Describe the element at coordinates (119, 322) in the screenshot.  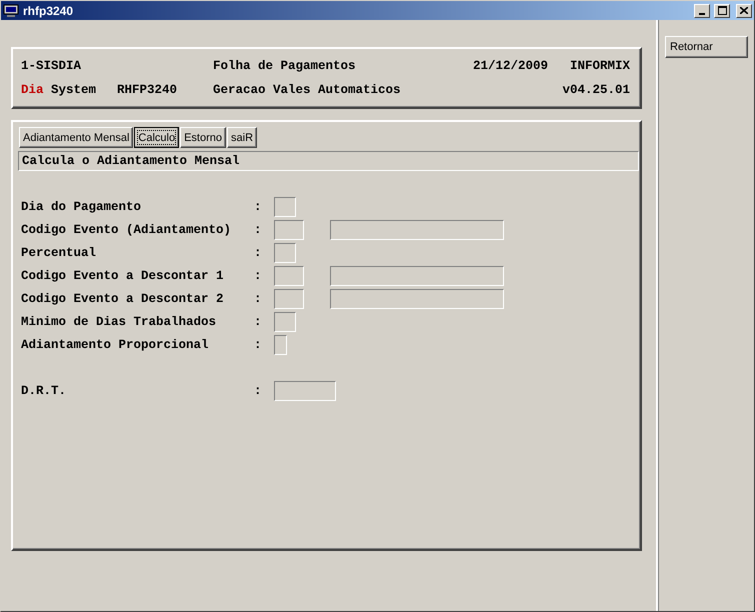
I see `field-label: Minimo de Dias Trabalhados` at that location.